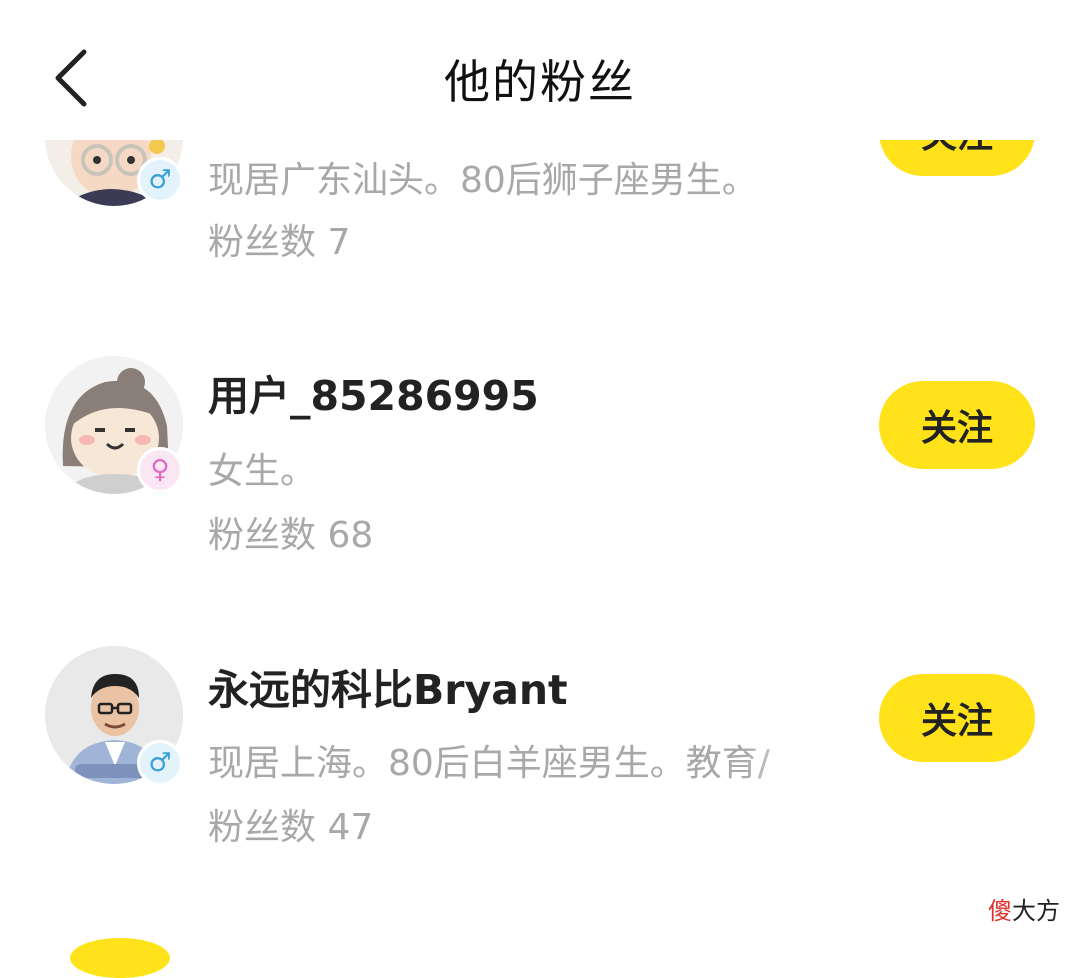  I want to click on fans-count: 粉丝数 68, so click(291, 535).